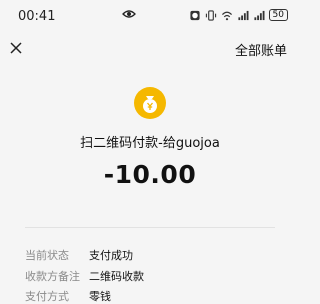 This screenshot has height=304, width=320. What do you see at coordinates (111, 255) in the screenshot?
I see `detail-value: 支付成功` at bounding box center [111, 255].